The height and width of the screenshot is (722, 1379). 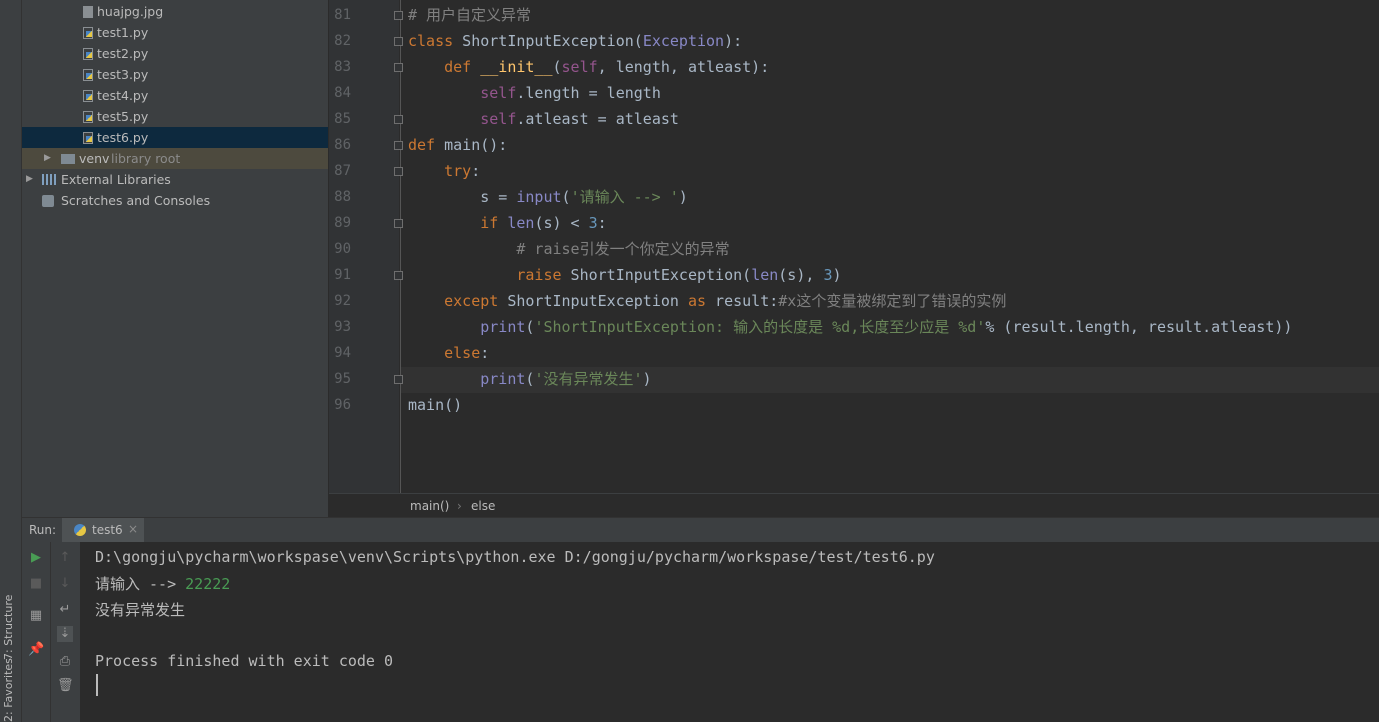 What do you see at coordinates (470, 15) in the screenshot?
I see `code-line: # 用户自定义异常` at bounding box center [470, 15].